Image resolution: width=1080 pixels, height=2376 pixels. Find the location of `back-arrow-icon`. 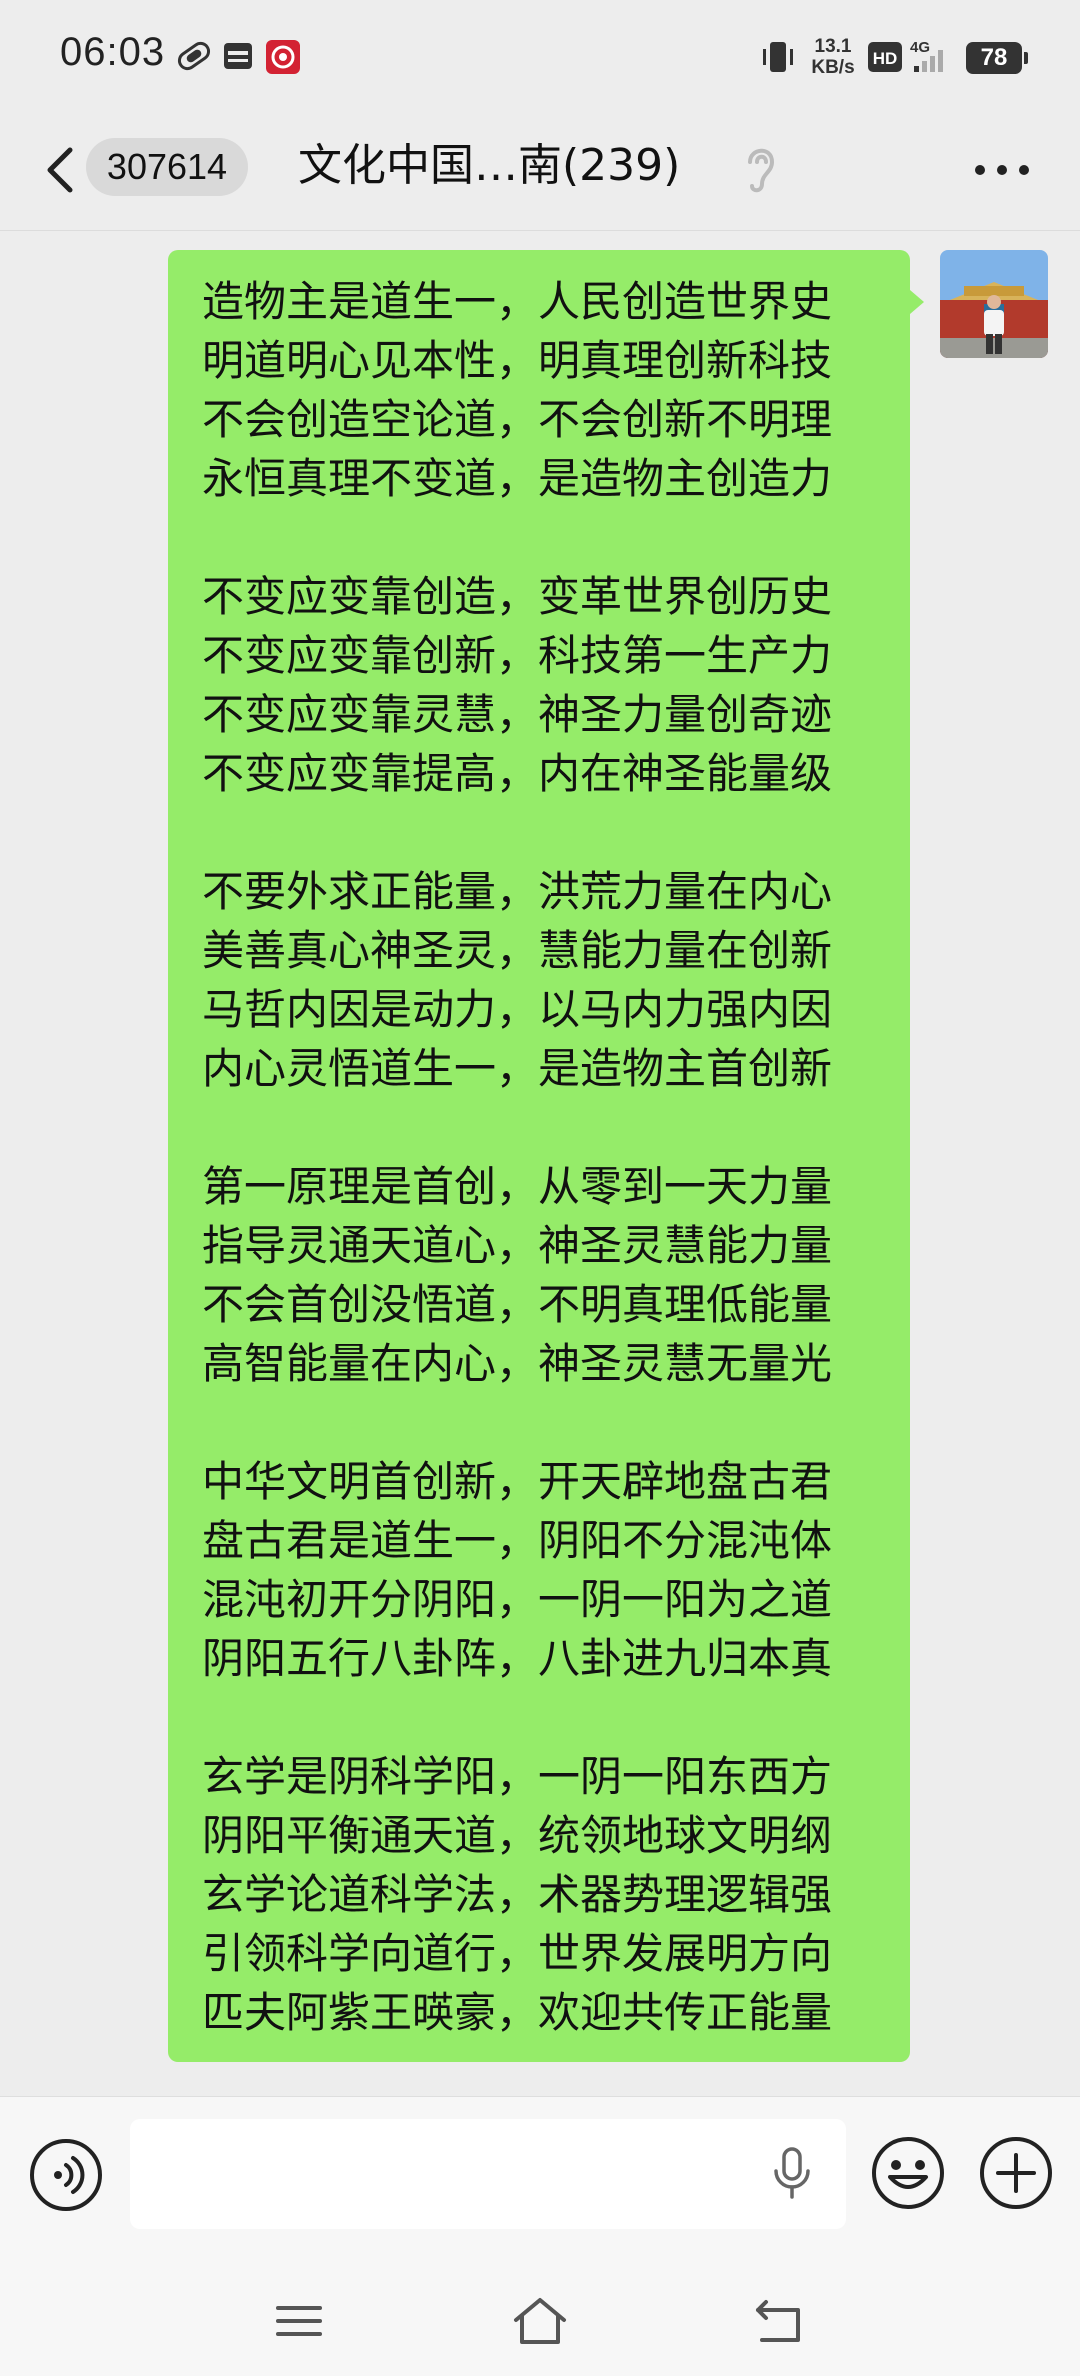

back-arrow-icon is located at coordinates (60, 170).